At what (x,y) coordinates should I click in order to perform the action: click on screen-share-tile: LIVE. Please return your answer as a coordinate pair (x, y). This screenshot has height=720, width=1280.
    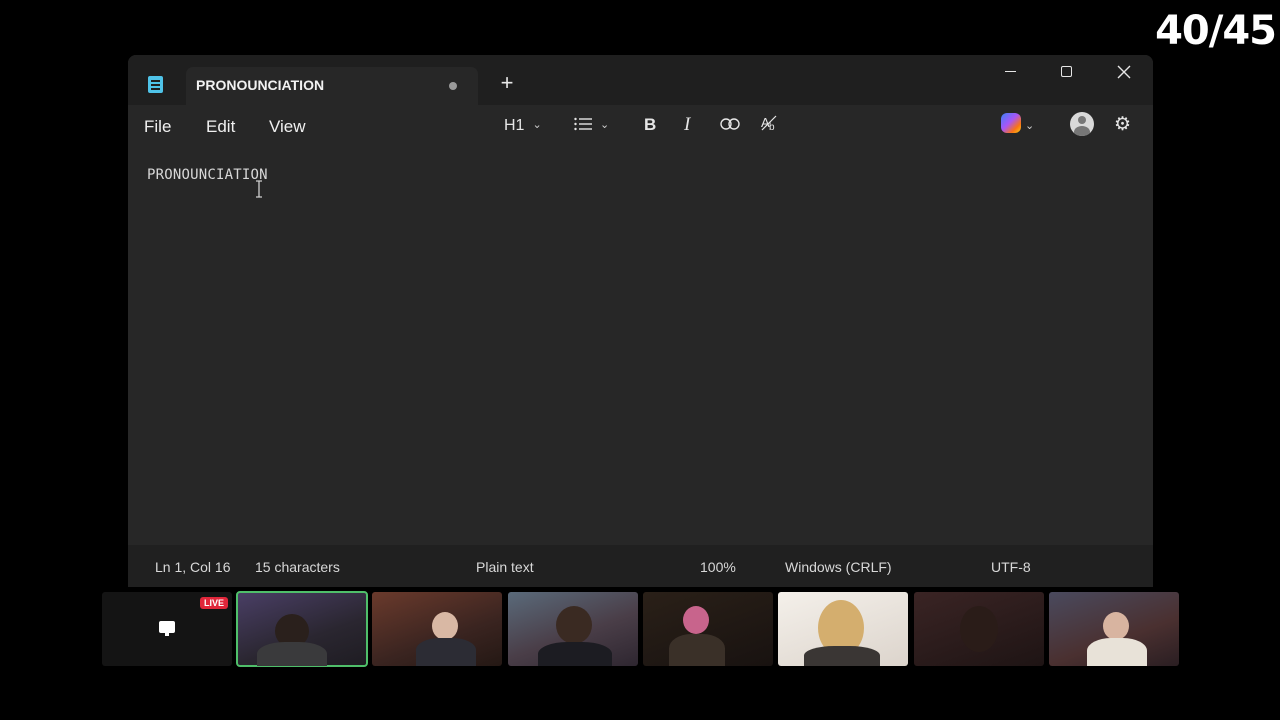
    Looking at the image, I should click on (167, 629).